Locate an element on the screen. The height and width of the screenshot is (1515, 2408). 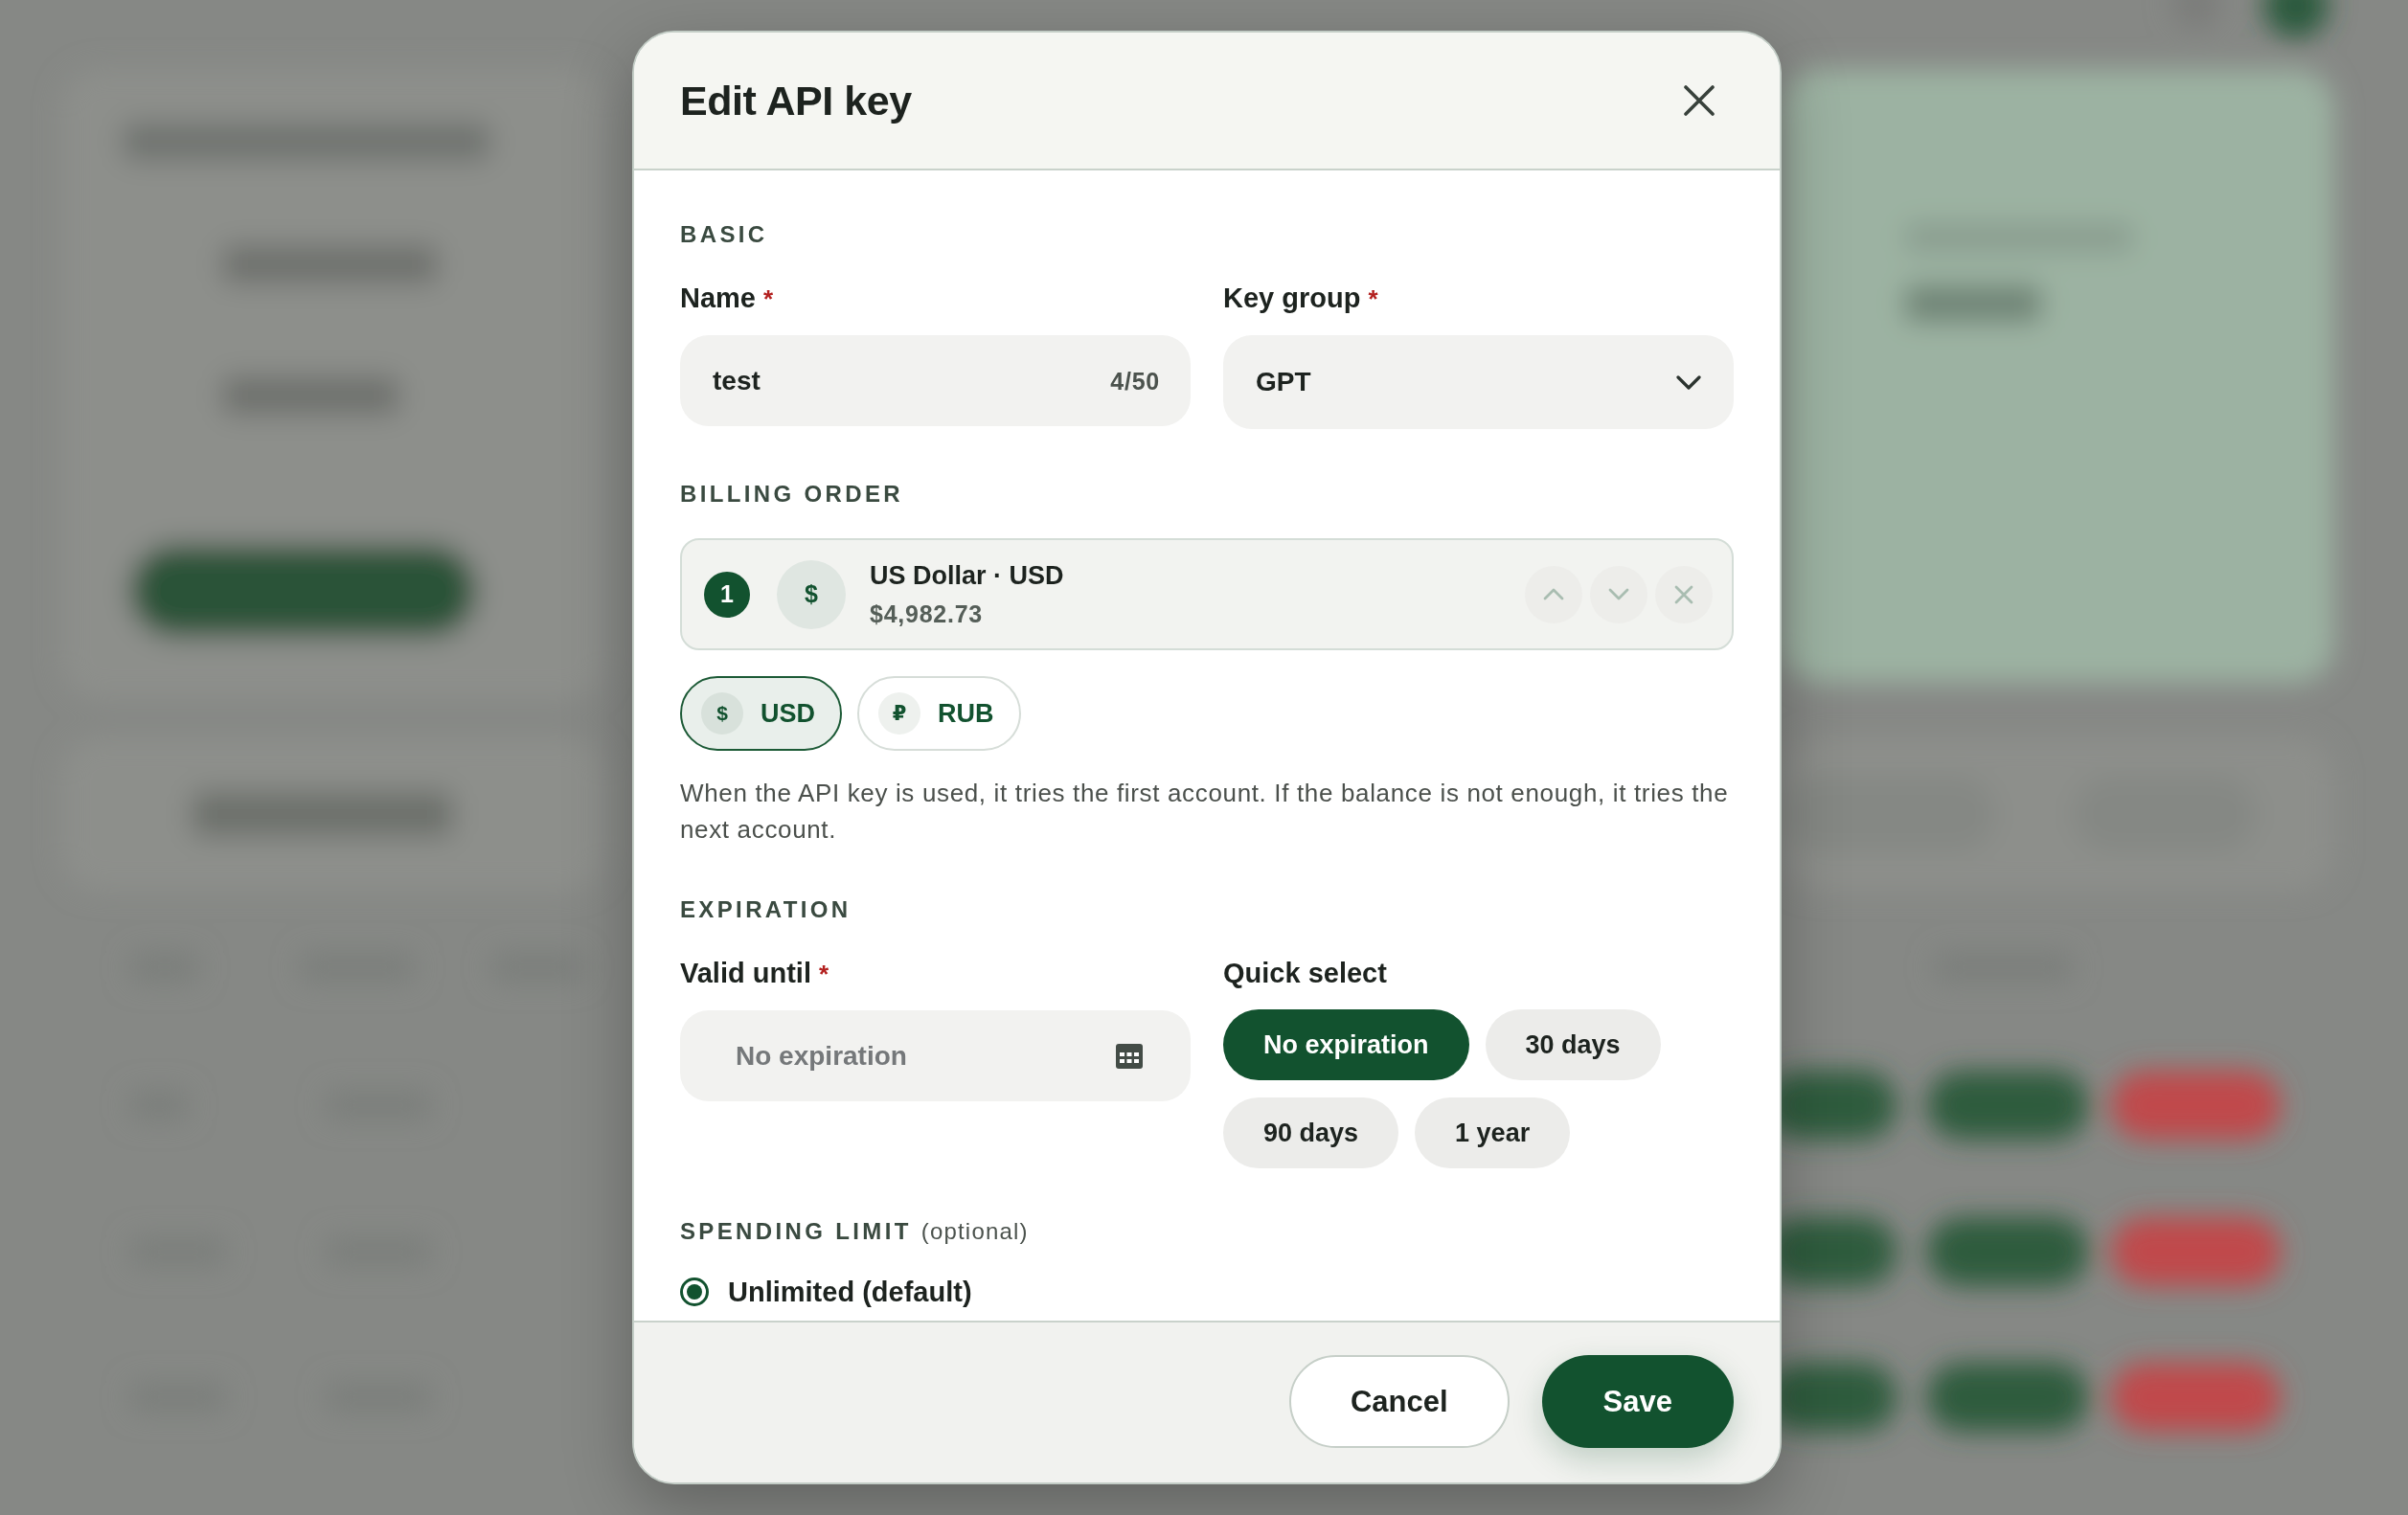
section-heading: BASIC is located at coordinates (724, 234).